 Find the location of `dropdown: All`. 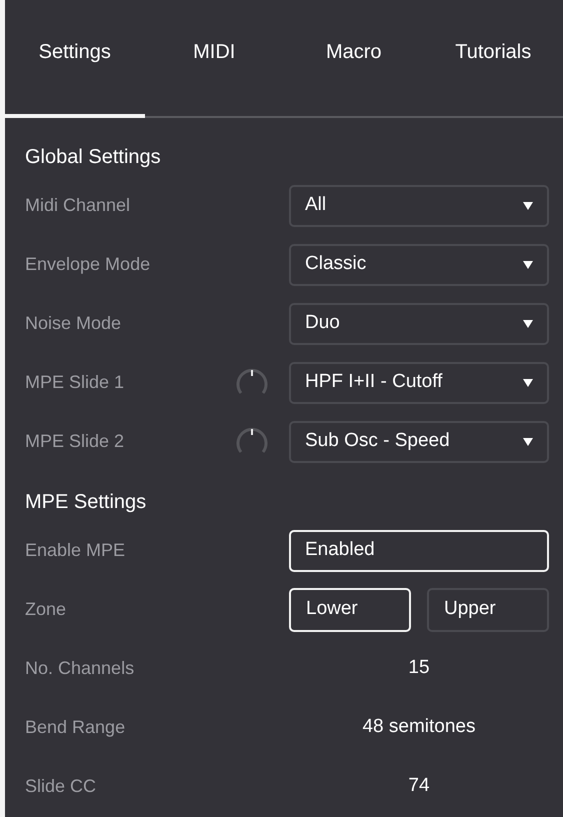

dropdown: All is located at coordinates (419, 205).